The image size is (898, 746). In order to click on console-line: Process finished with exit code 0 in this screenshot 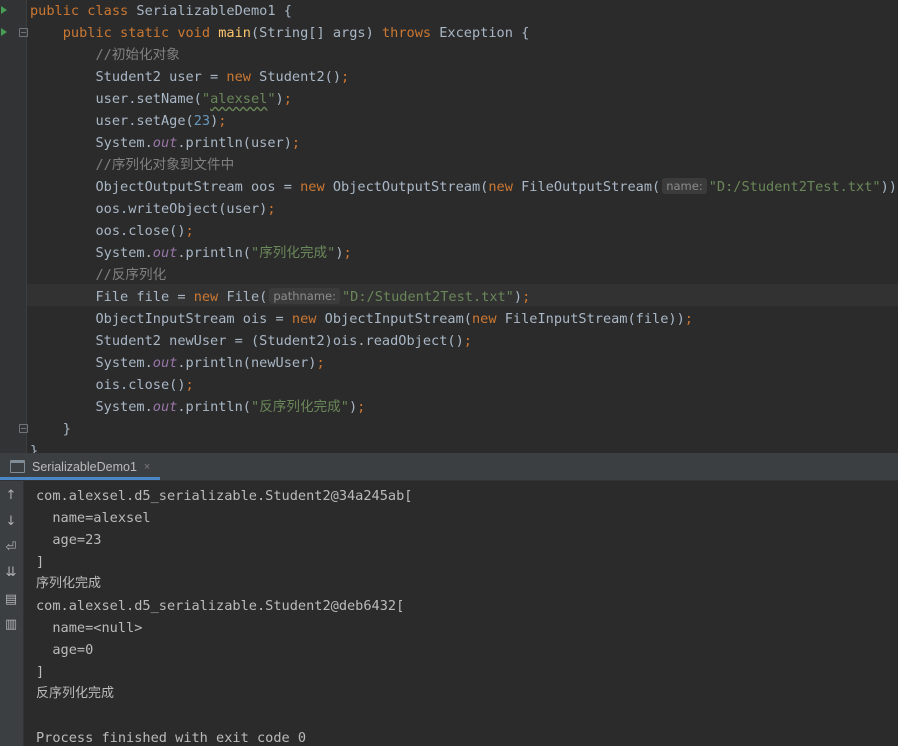, I will do `click(171, 738)`.